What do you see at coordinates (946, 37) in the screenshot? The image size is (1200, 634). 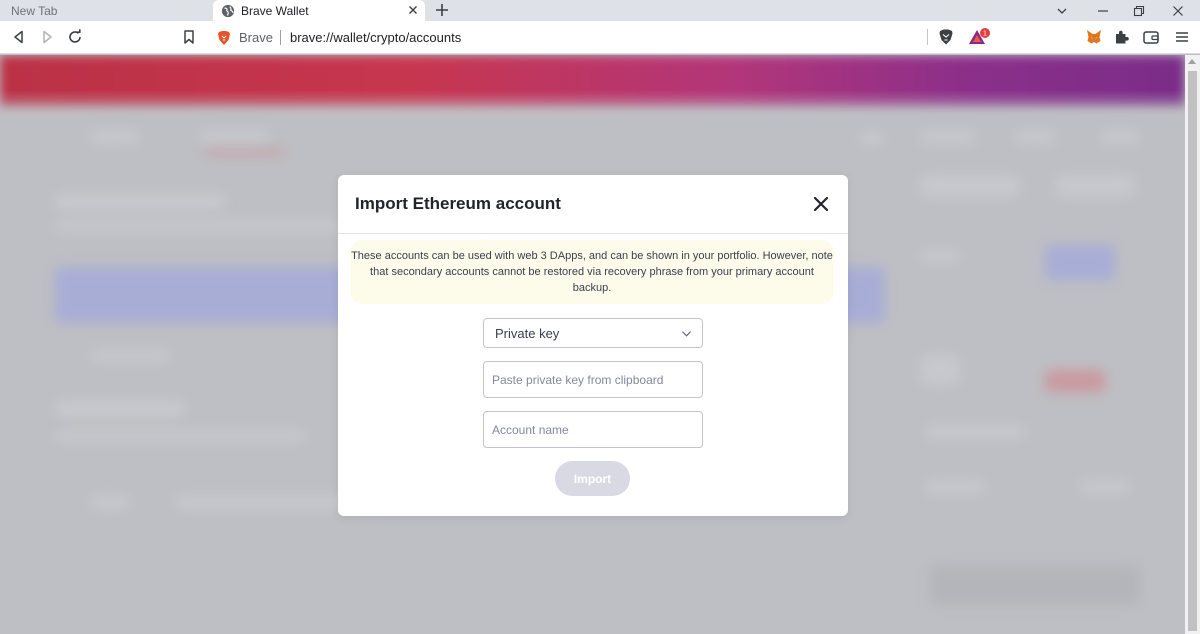 I see `brave-shields-icon` at bounding box center [946, 37].